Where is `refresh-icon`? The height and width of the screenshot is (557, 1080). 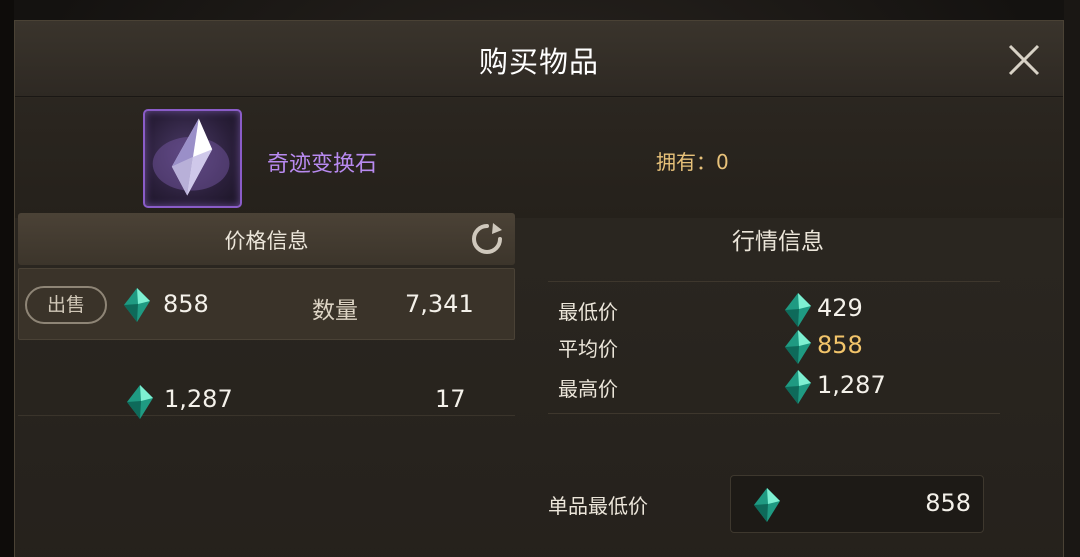
refresh-icon is located at coordinates (487, 238).